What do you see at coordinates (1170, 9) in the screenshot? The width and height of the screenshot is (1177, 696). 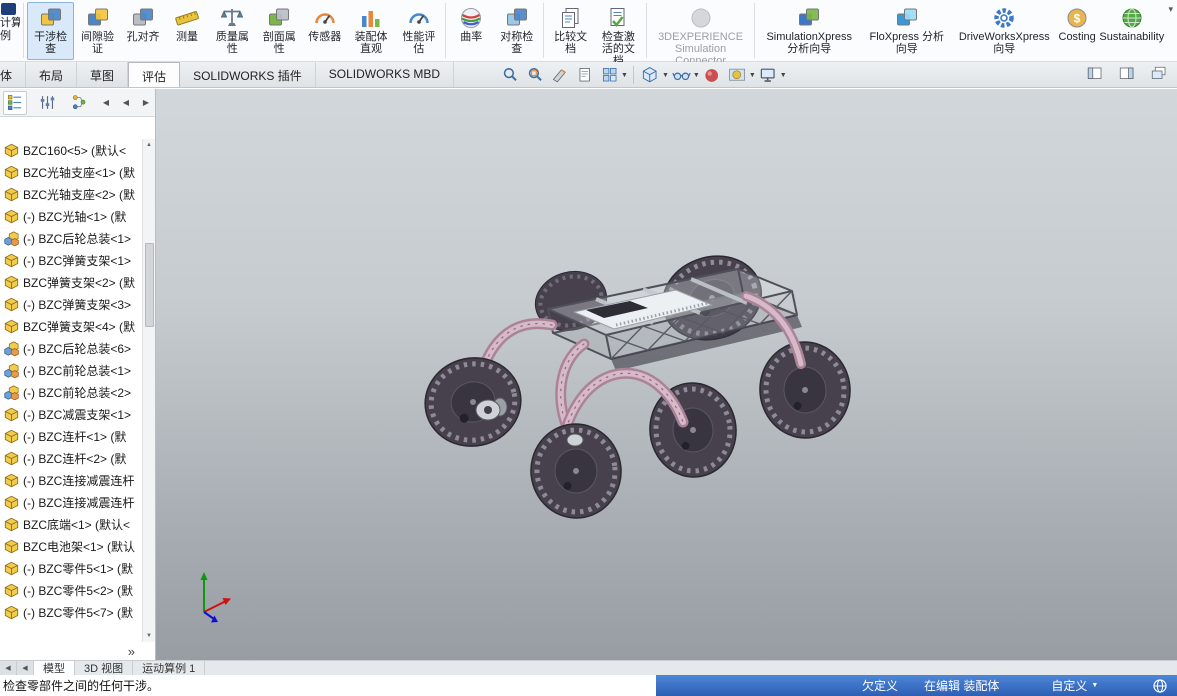 I see `toolbar-overflow-icon: ▾` at bounding box center [1170, 9].